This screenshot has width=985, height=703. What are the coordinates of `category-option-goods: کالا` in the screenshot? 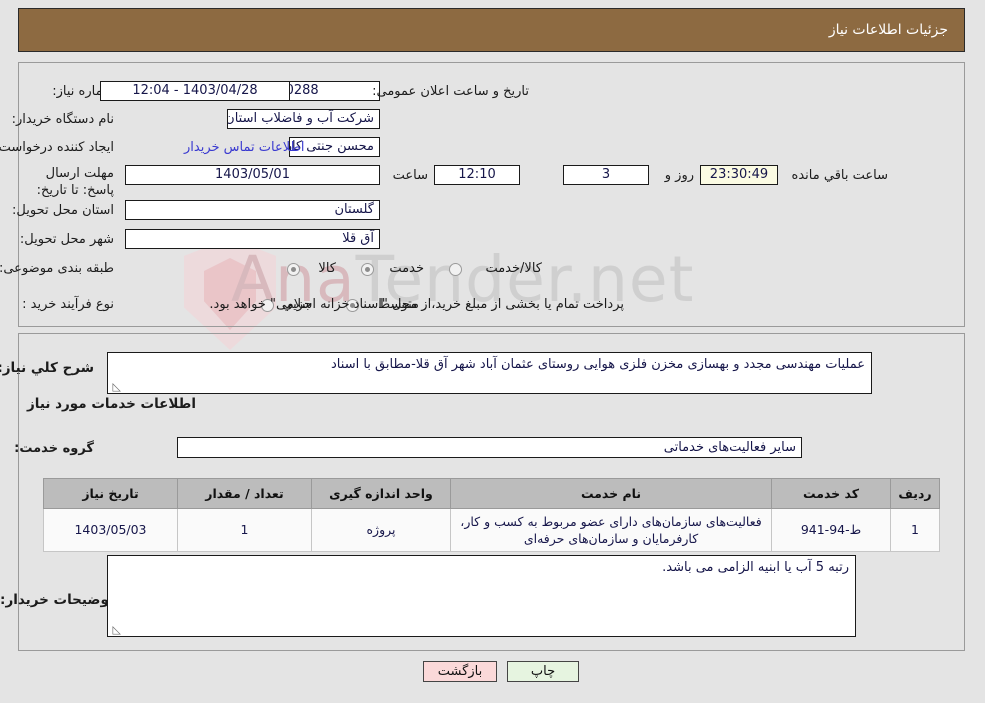 It's located at (328, 268).